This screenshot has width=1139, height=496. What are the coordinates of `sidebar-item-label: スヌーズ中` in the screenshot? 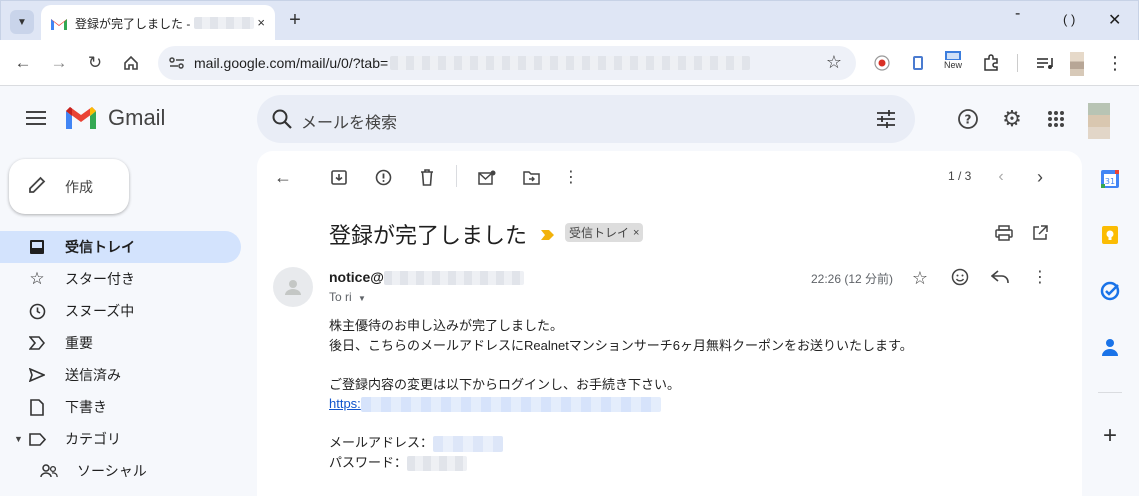 It's located at (100, 311).